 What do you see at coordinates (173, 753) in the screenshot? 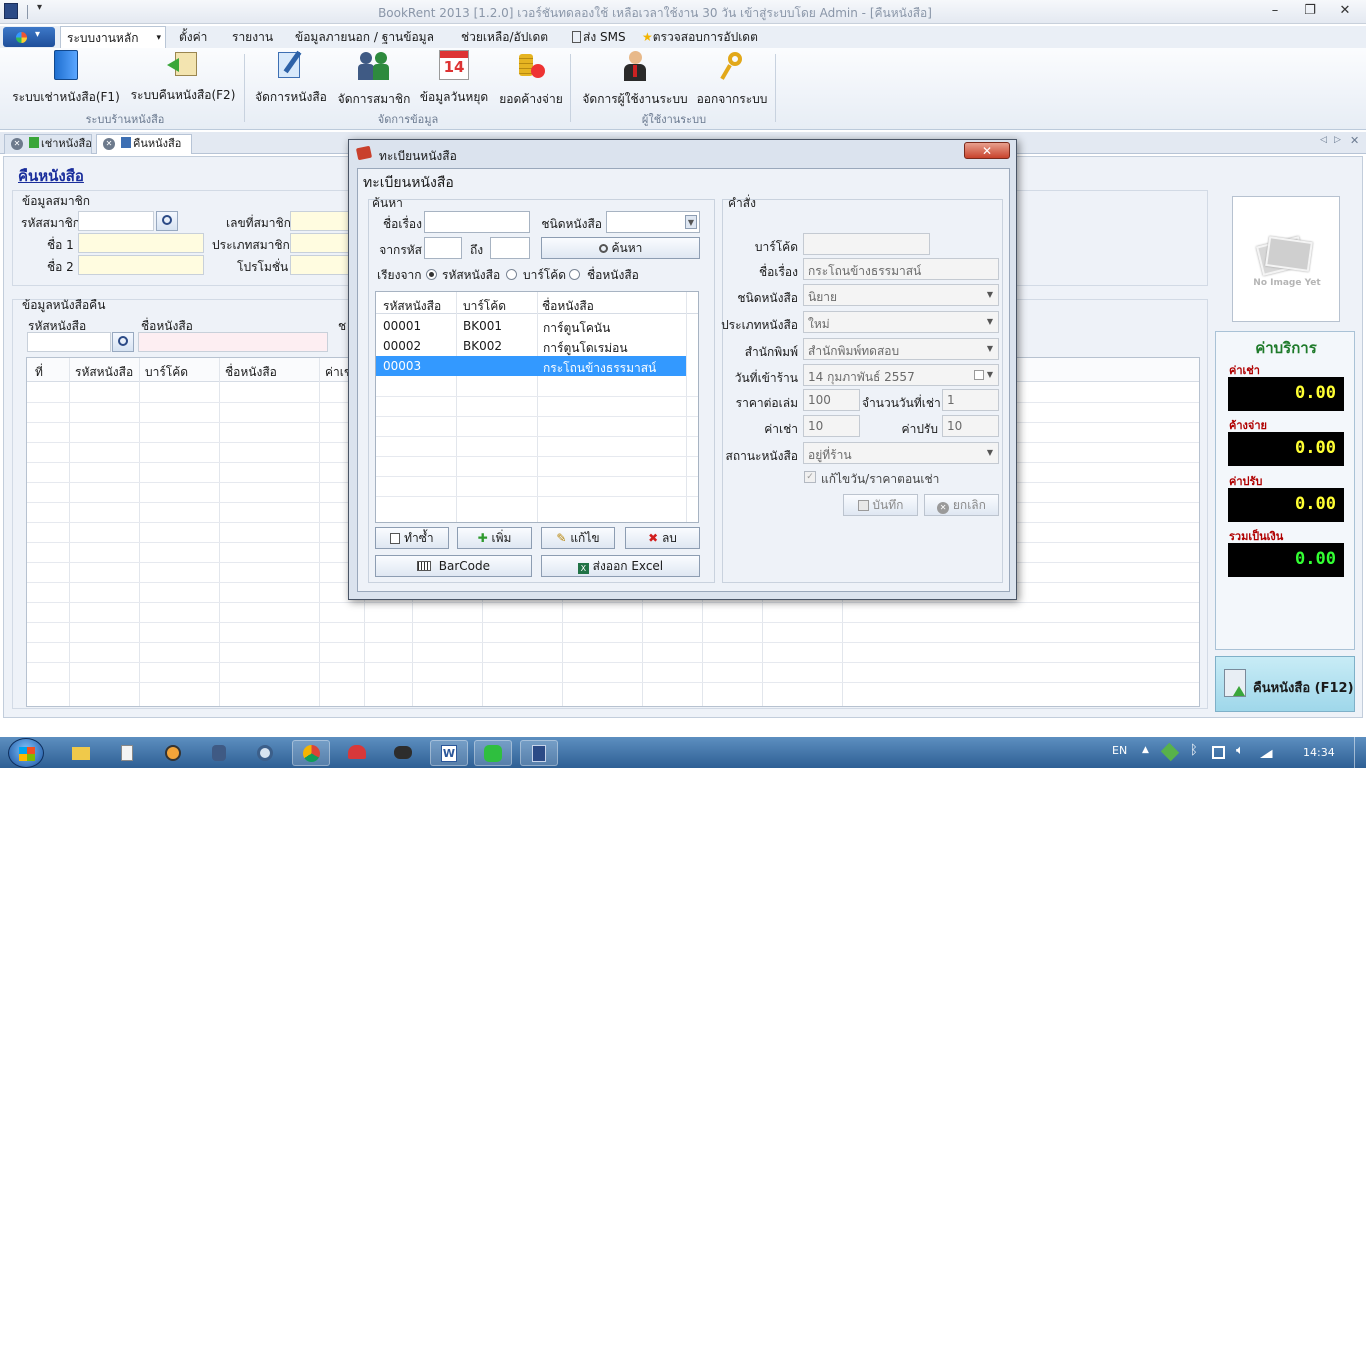
I see `taskbar-app-triangle-icon` at bounding box center [173, 753].